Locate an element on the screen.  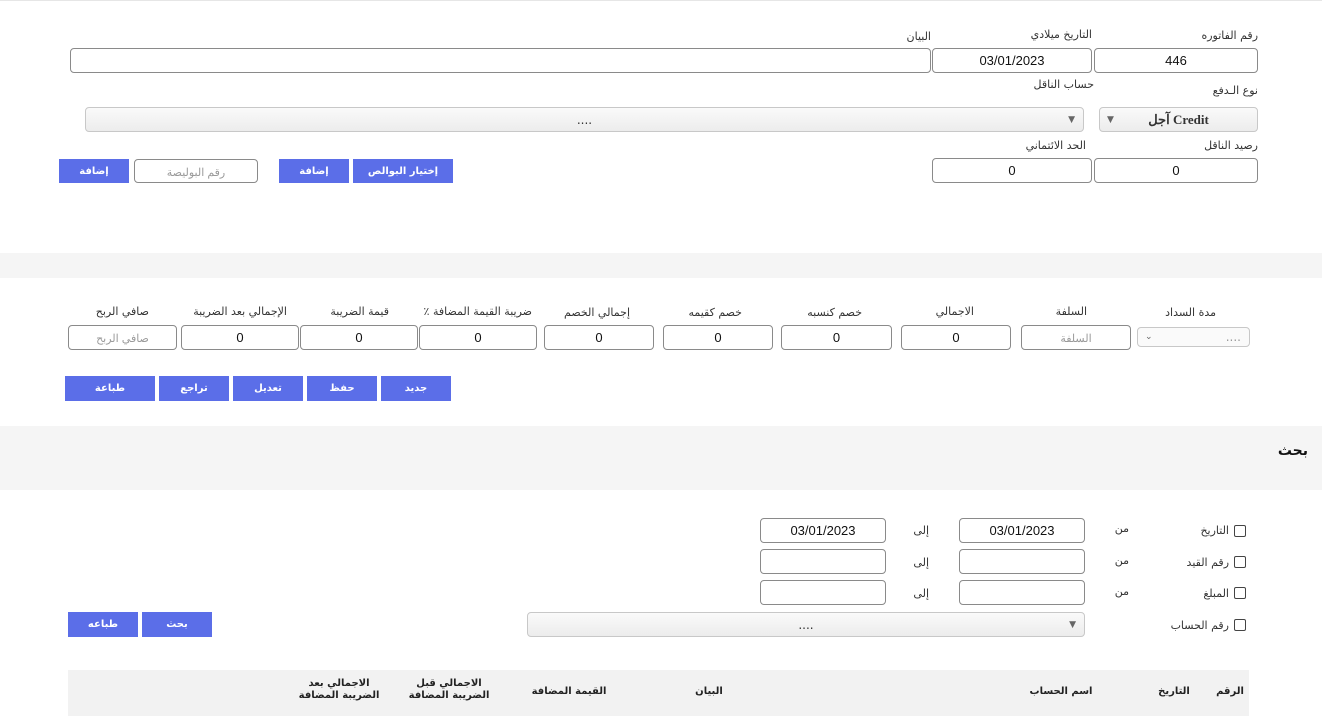
section-divider is located at coordinates (661, 265).